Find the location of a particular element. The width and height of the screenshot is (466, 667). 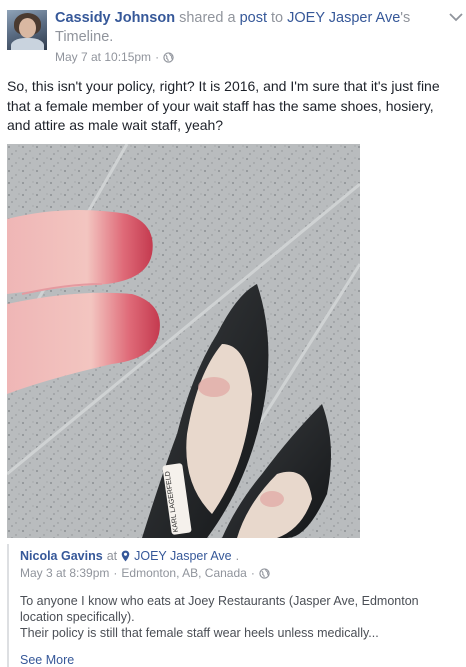

place-period: . is located at coordinates (237, 556).